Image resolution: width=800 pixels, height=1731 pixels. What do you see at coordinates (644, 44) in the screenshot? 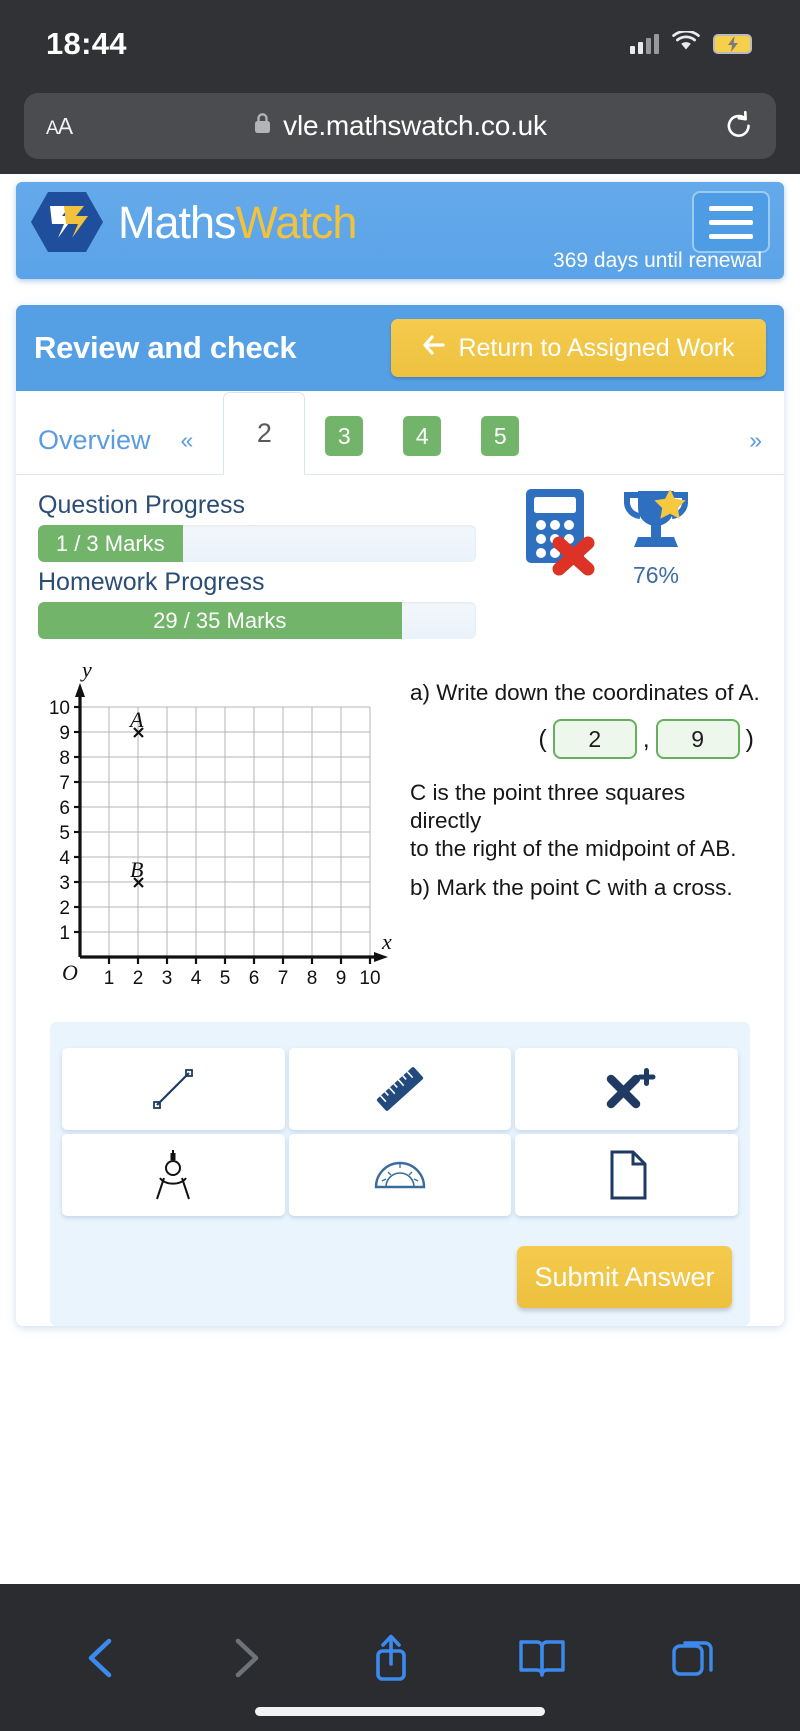
I see `cellular-signal-icon` at bounding box center [644, 44].